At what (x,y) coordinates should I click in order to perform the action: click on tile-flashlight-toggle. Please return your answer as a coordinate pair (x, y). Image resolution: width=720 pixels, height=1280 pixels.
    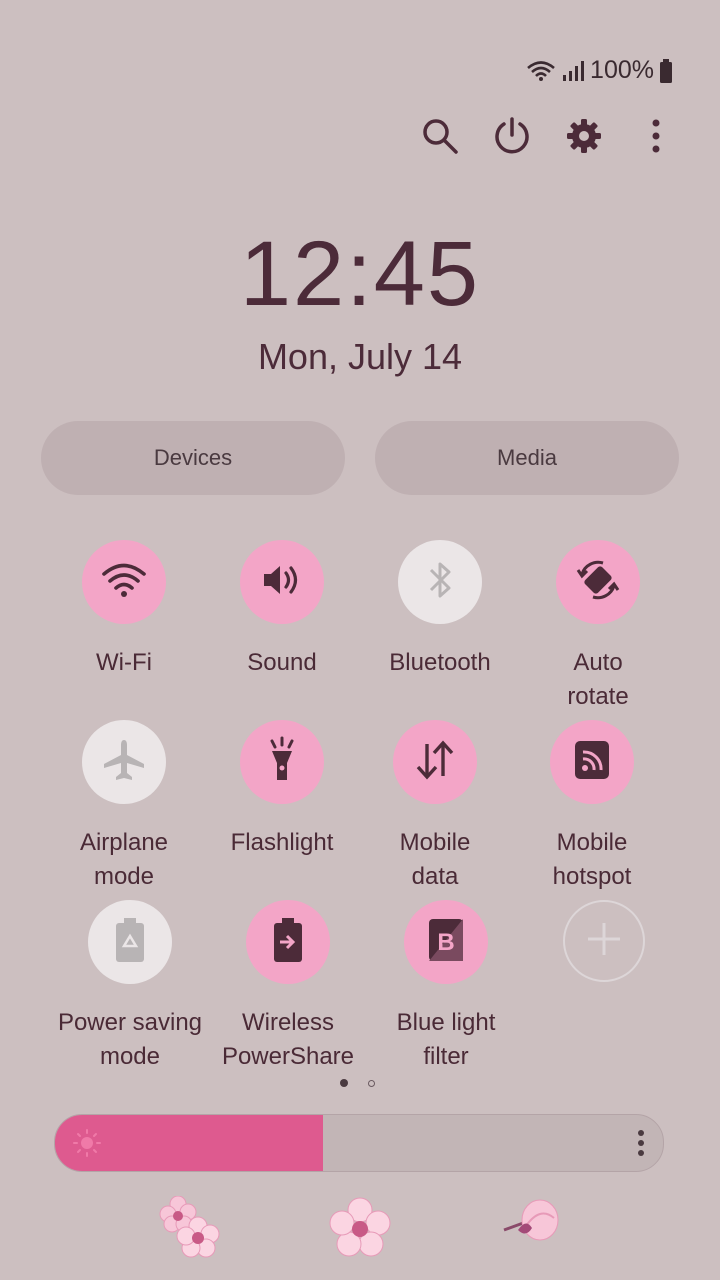
    Looking at the image, I should click on (282, 762).